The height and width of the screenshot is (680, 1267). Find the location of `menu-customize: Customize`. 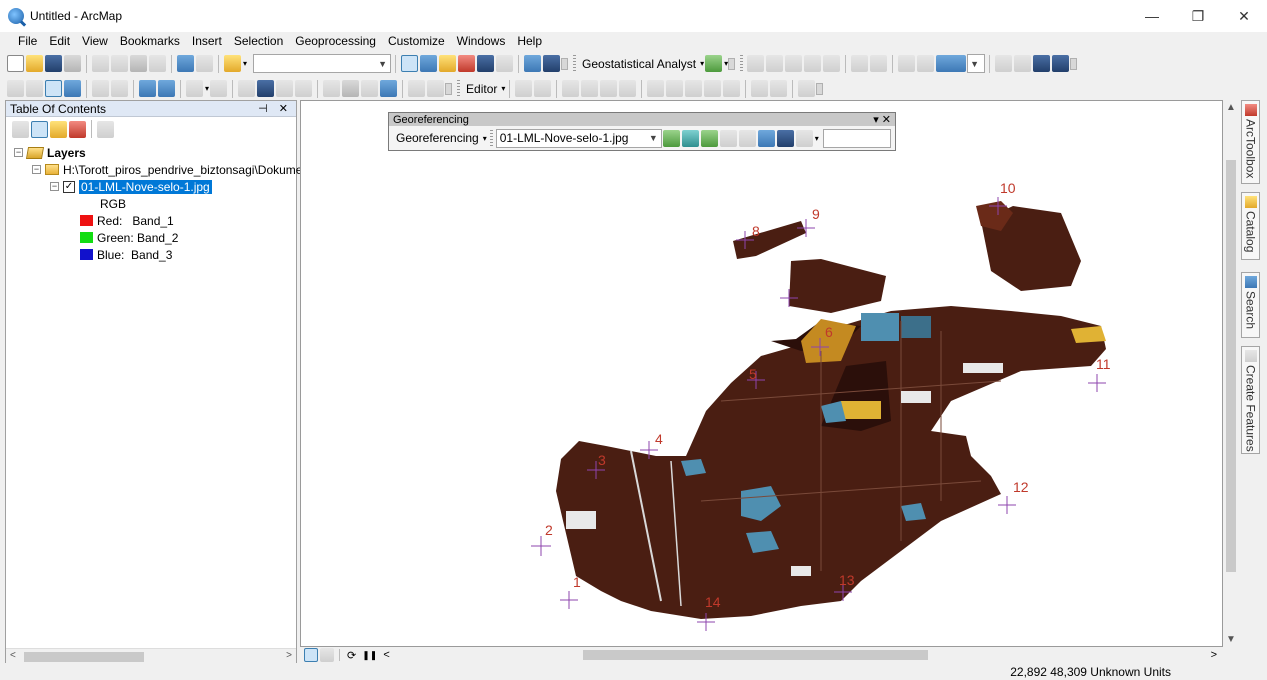

menu-customize: Customize is located at coordinates (416, 41).